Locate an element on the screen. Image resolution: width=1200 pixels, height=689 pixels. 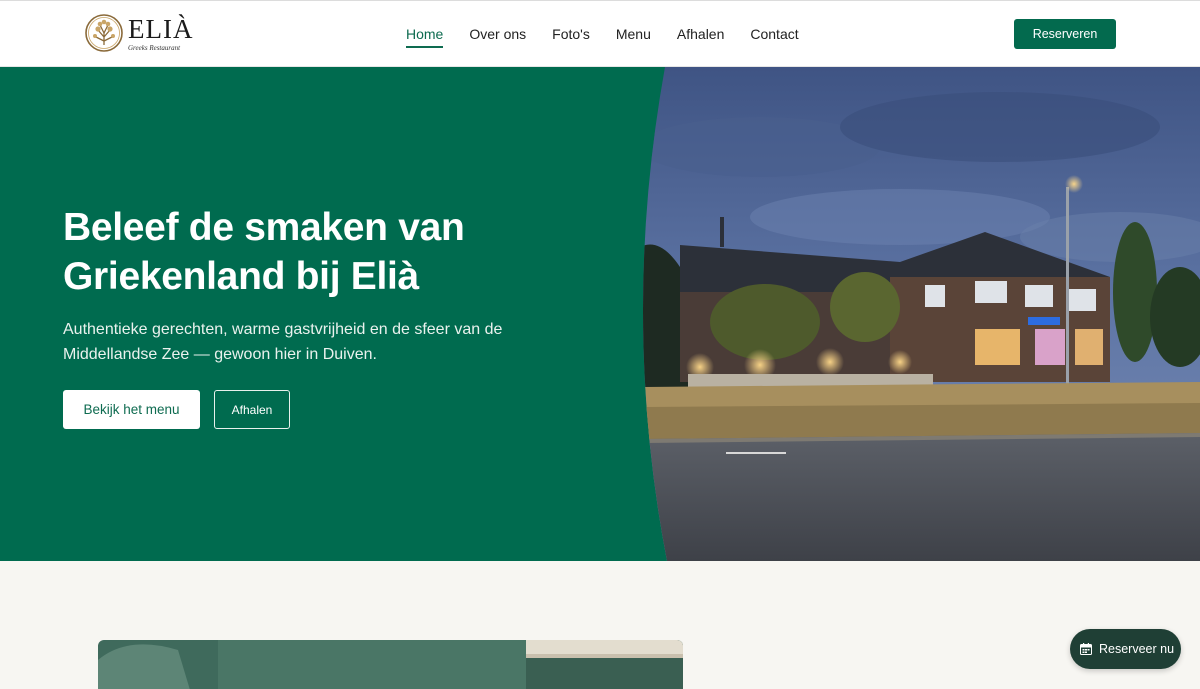
logo: ELIÀ Greeks Restaurant is located at coordinates (139, 34).